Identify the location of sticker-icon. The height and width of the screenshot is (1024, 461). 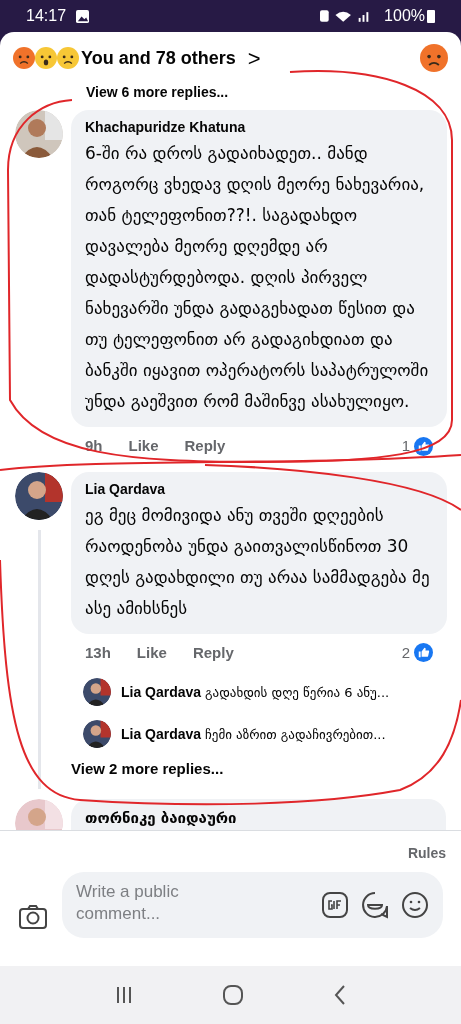
(375, 904).